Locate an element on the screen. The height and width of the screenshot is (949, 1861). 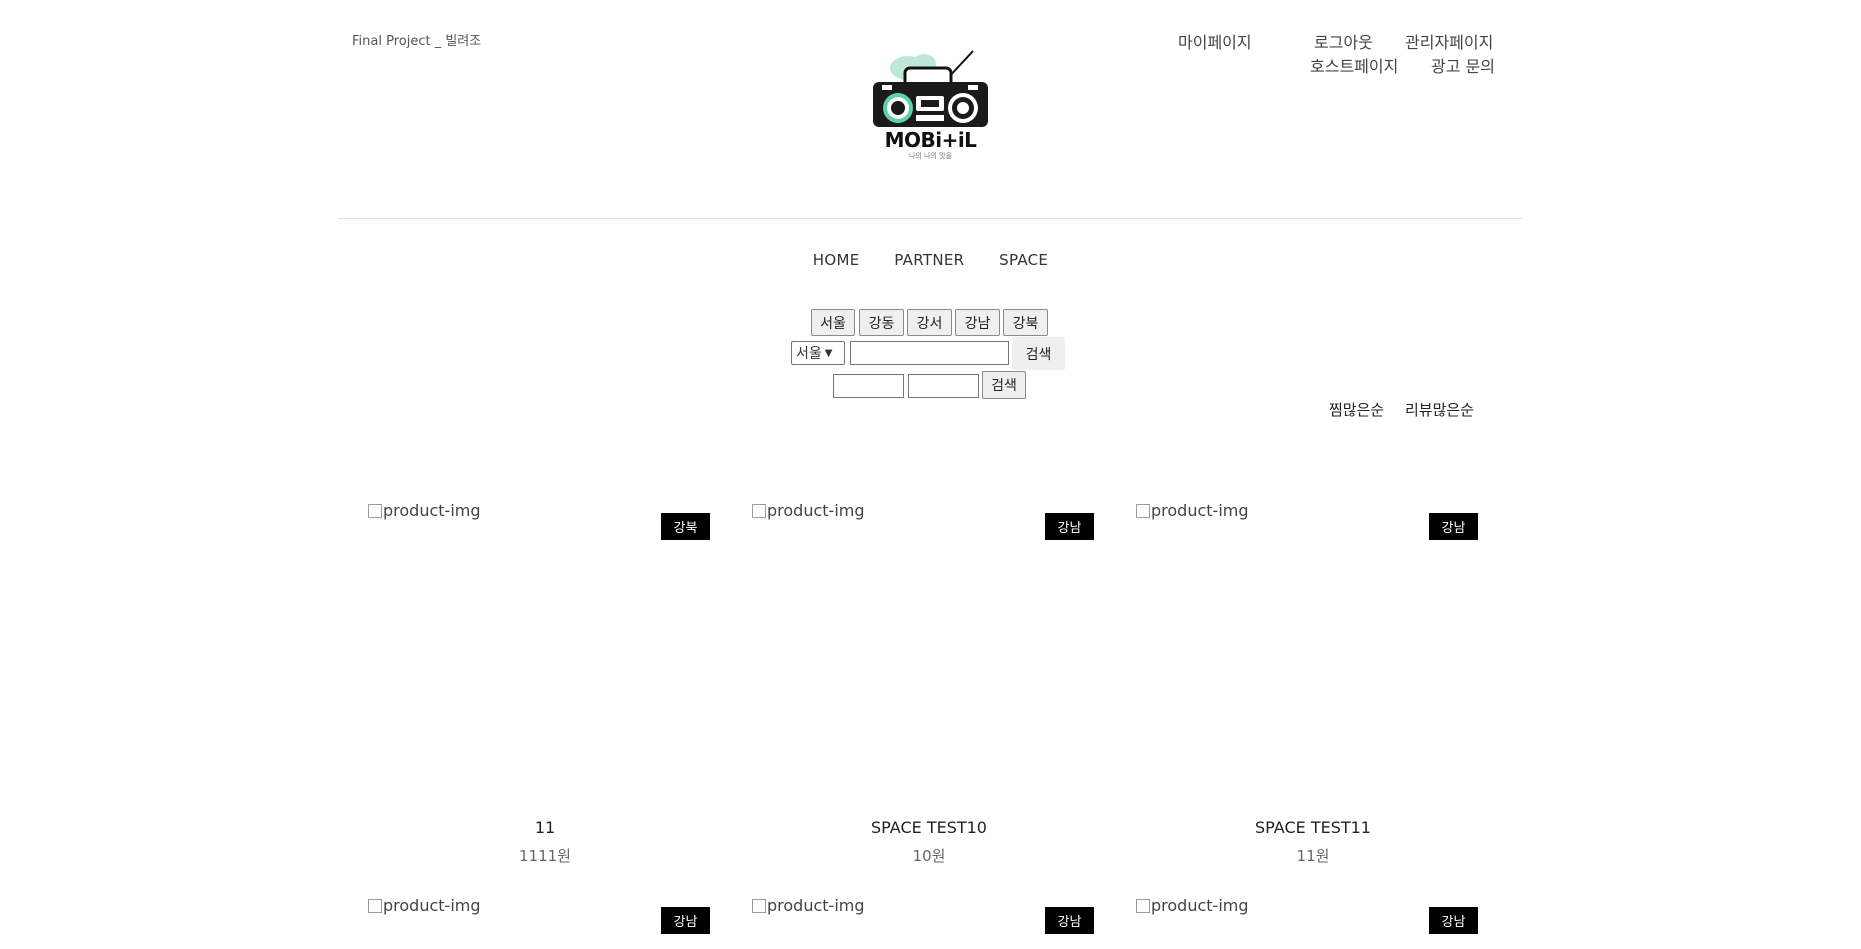
region-select-value: 서울 is located at coordinates (809, 354).